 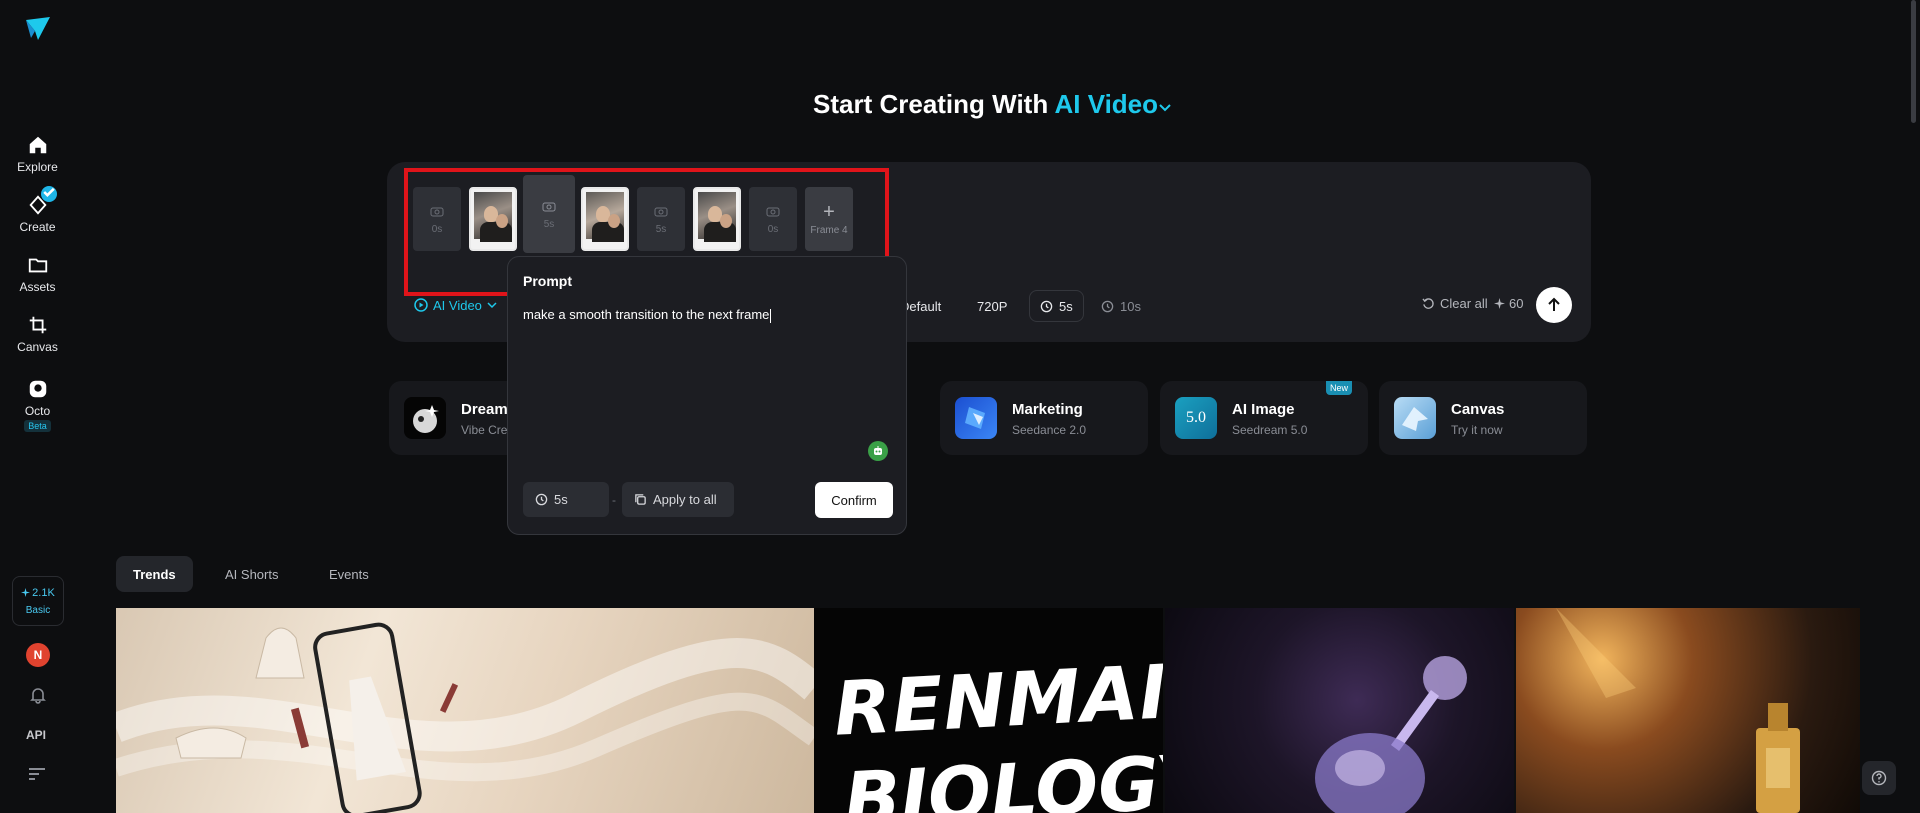 I want to click on check-badge-icon, so click(x=49, y=194).